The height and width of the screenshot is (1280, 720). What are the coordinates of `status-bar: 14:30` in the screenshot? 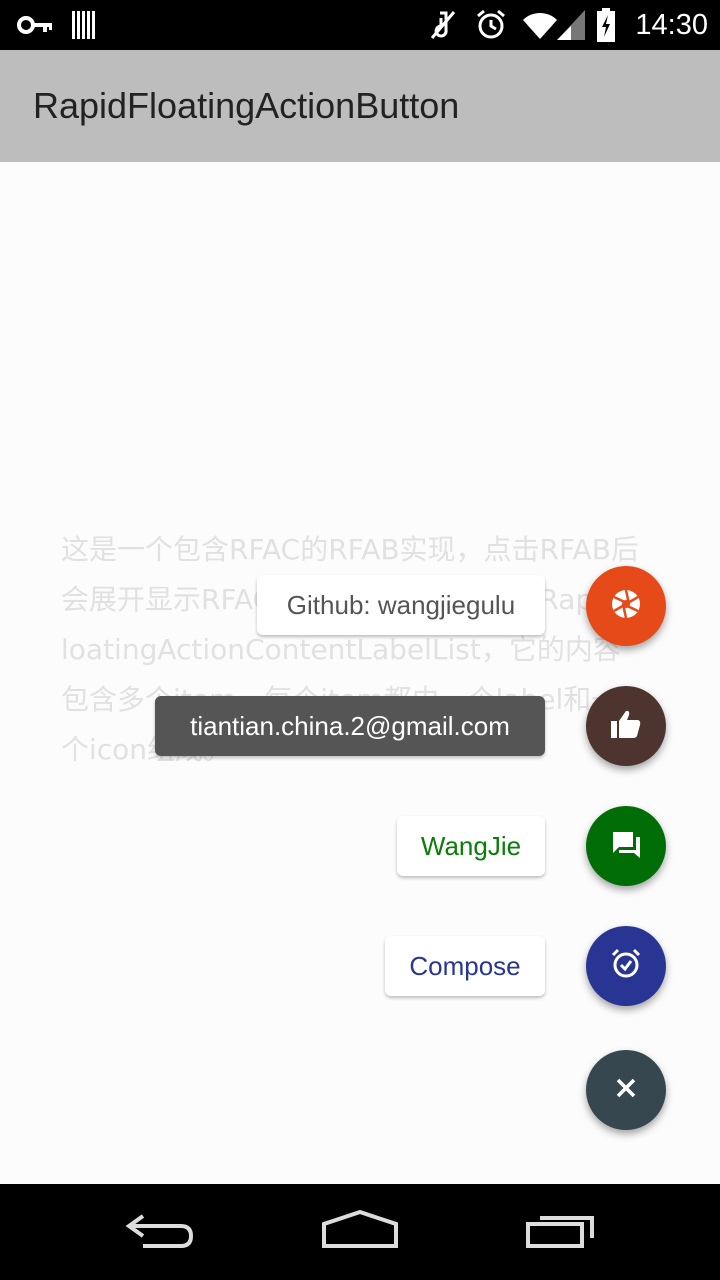 It's located at (360, 25).